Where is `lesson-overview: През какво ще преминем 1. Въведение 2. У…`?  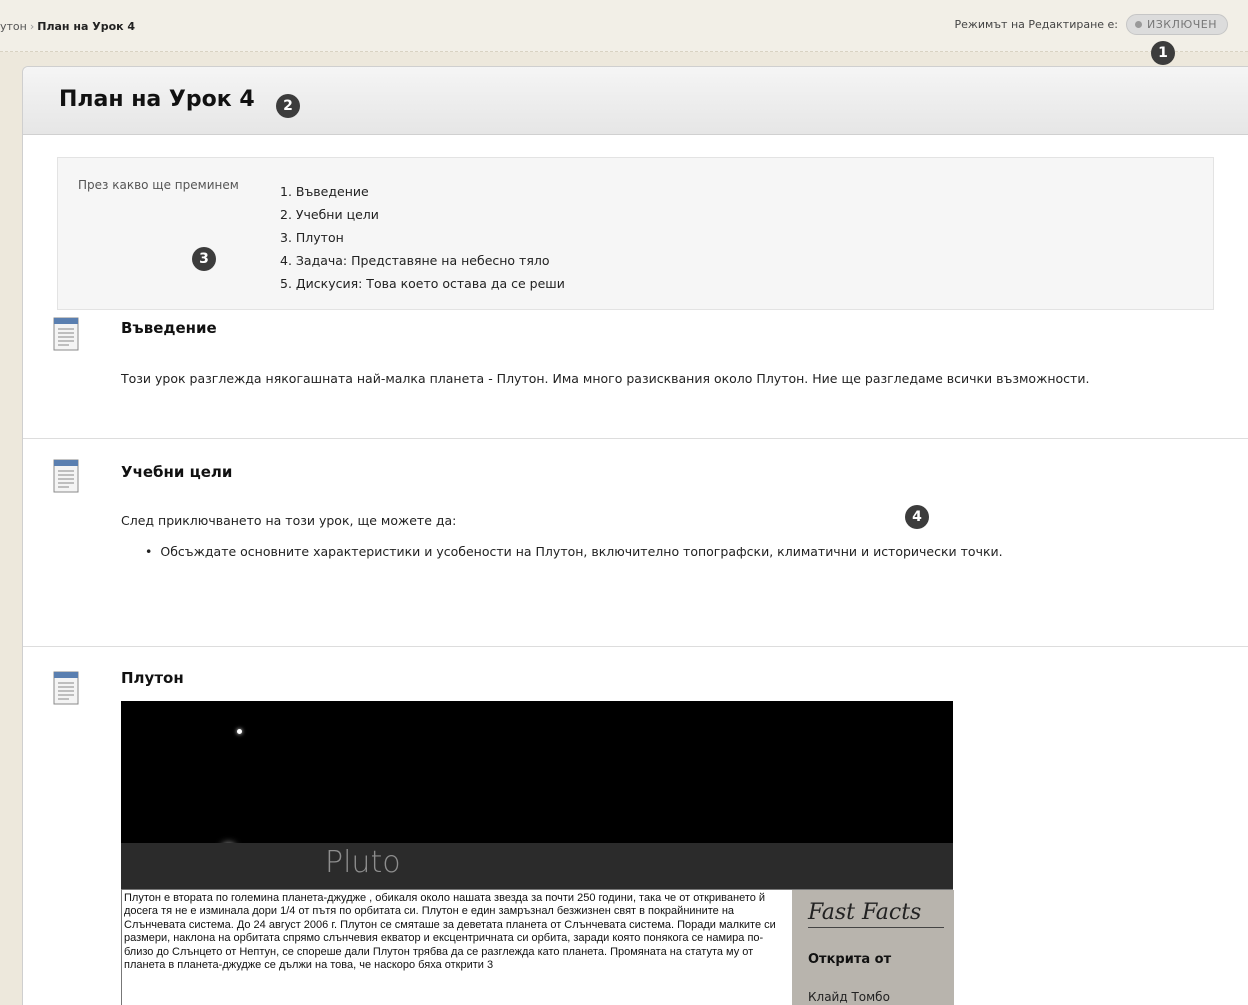
lesson-overview: През какво ще преминем 1. Въведение 2. У… is located at coordinates (635, 233).